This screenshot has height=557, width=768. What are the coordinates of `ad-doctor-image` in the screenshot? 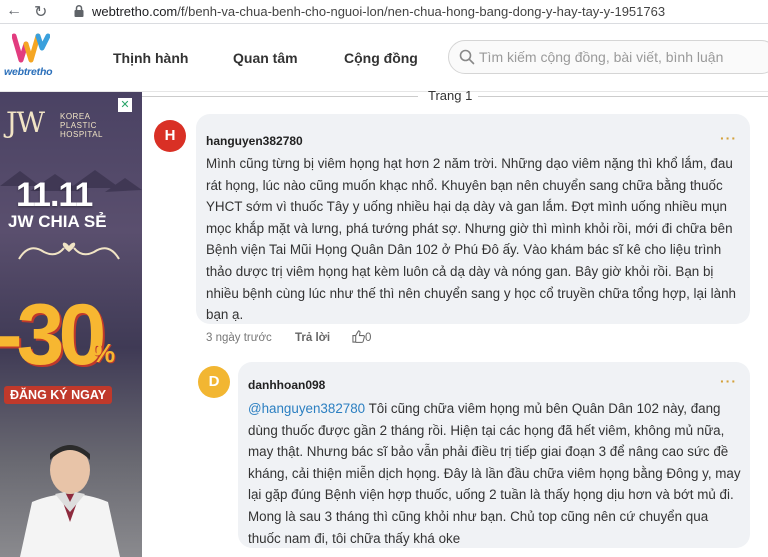 It's located at (70, 501).